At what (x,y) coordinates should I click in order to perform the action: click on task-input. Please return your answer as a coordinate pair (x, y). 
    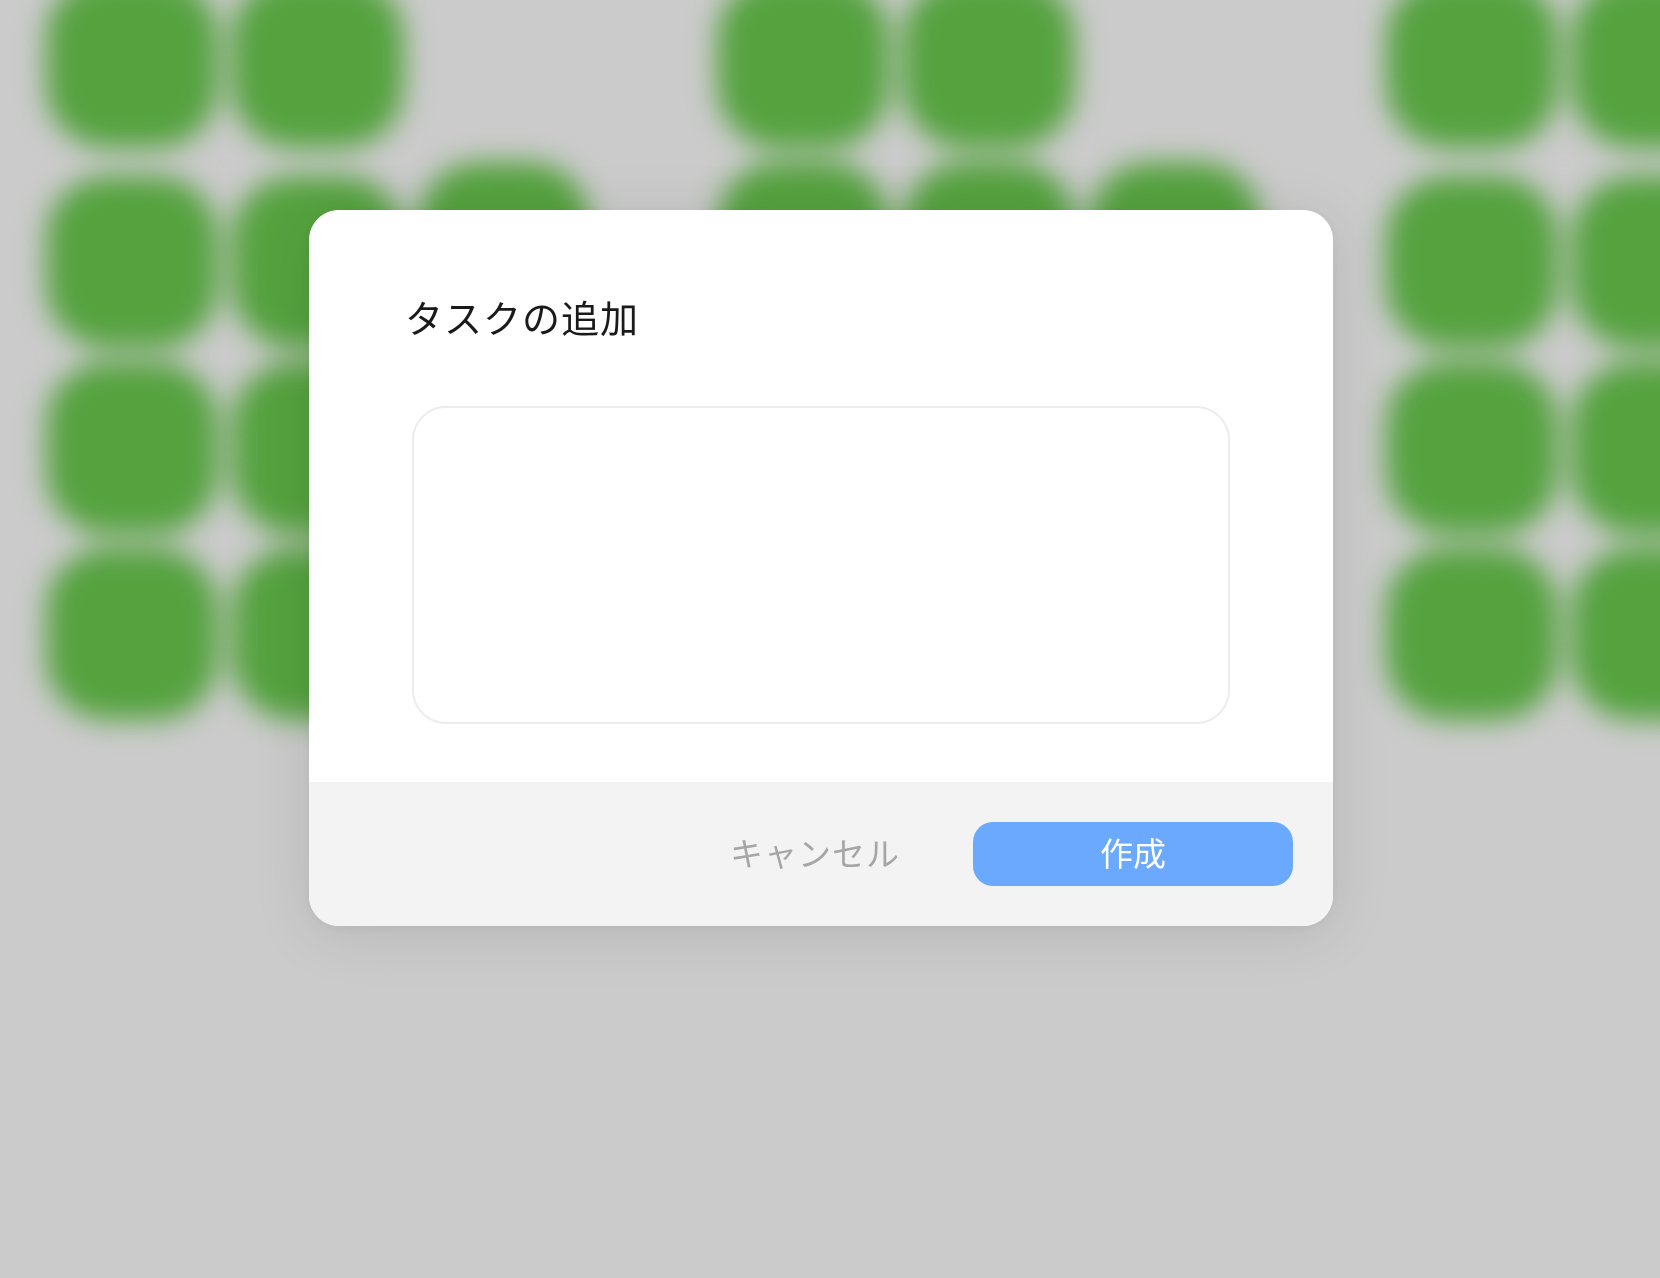
    Looking at the image, I should click on (821, 565).